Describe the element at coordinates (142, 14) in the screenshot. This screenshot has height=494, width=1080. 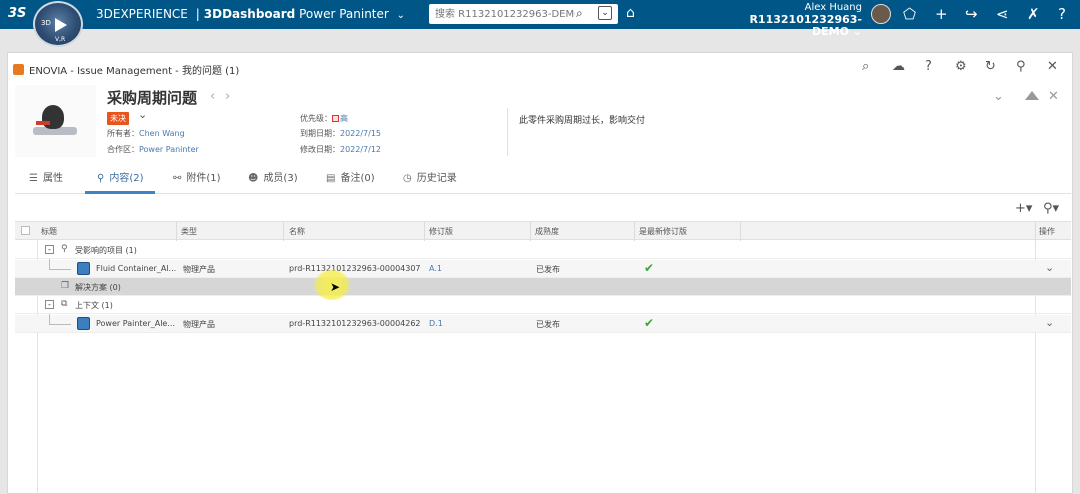
I see `brand-prefix: 3DEXPERIENCE` at that location.